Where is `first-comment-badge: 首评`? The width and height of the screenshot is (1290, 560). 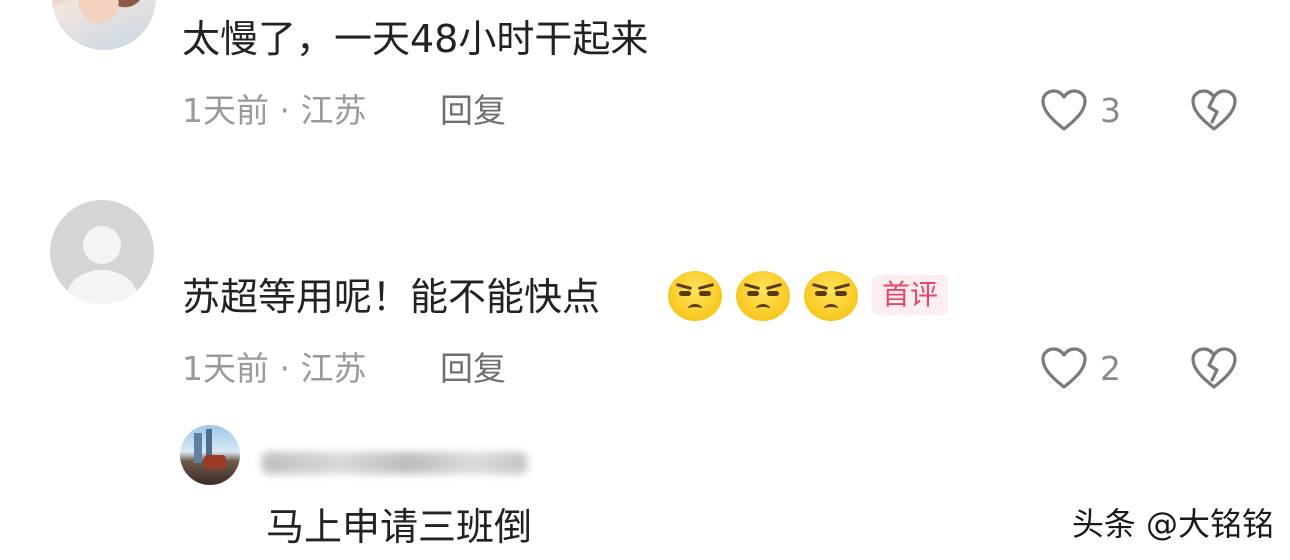 first-comment-badge: 首评 is located at coordinates (910, 295).